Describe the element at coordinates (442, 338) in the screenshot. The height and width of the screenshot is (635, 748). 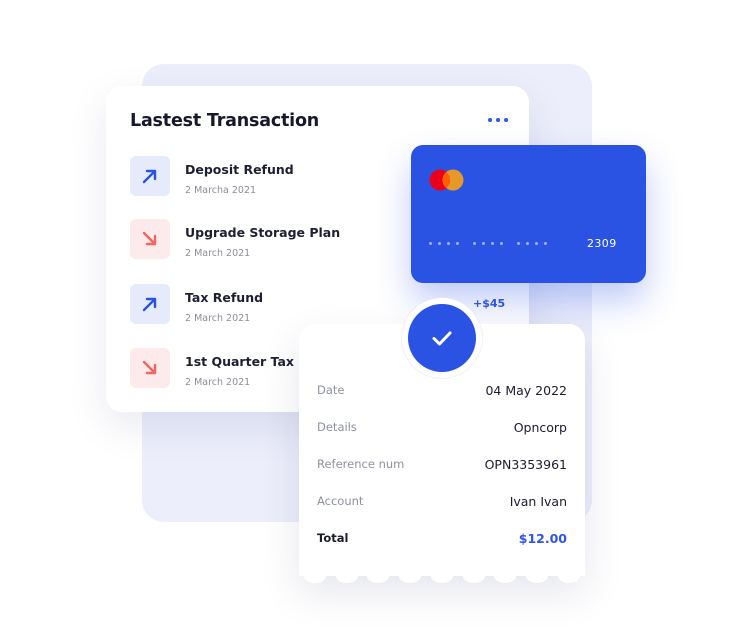
I see `check-icon` at that location.